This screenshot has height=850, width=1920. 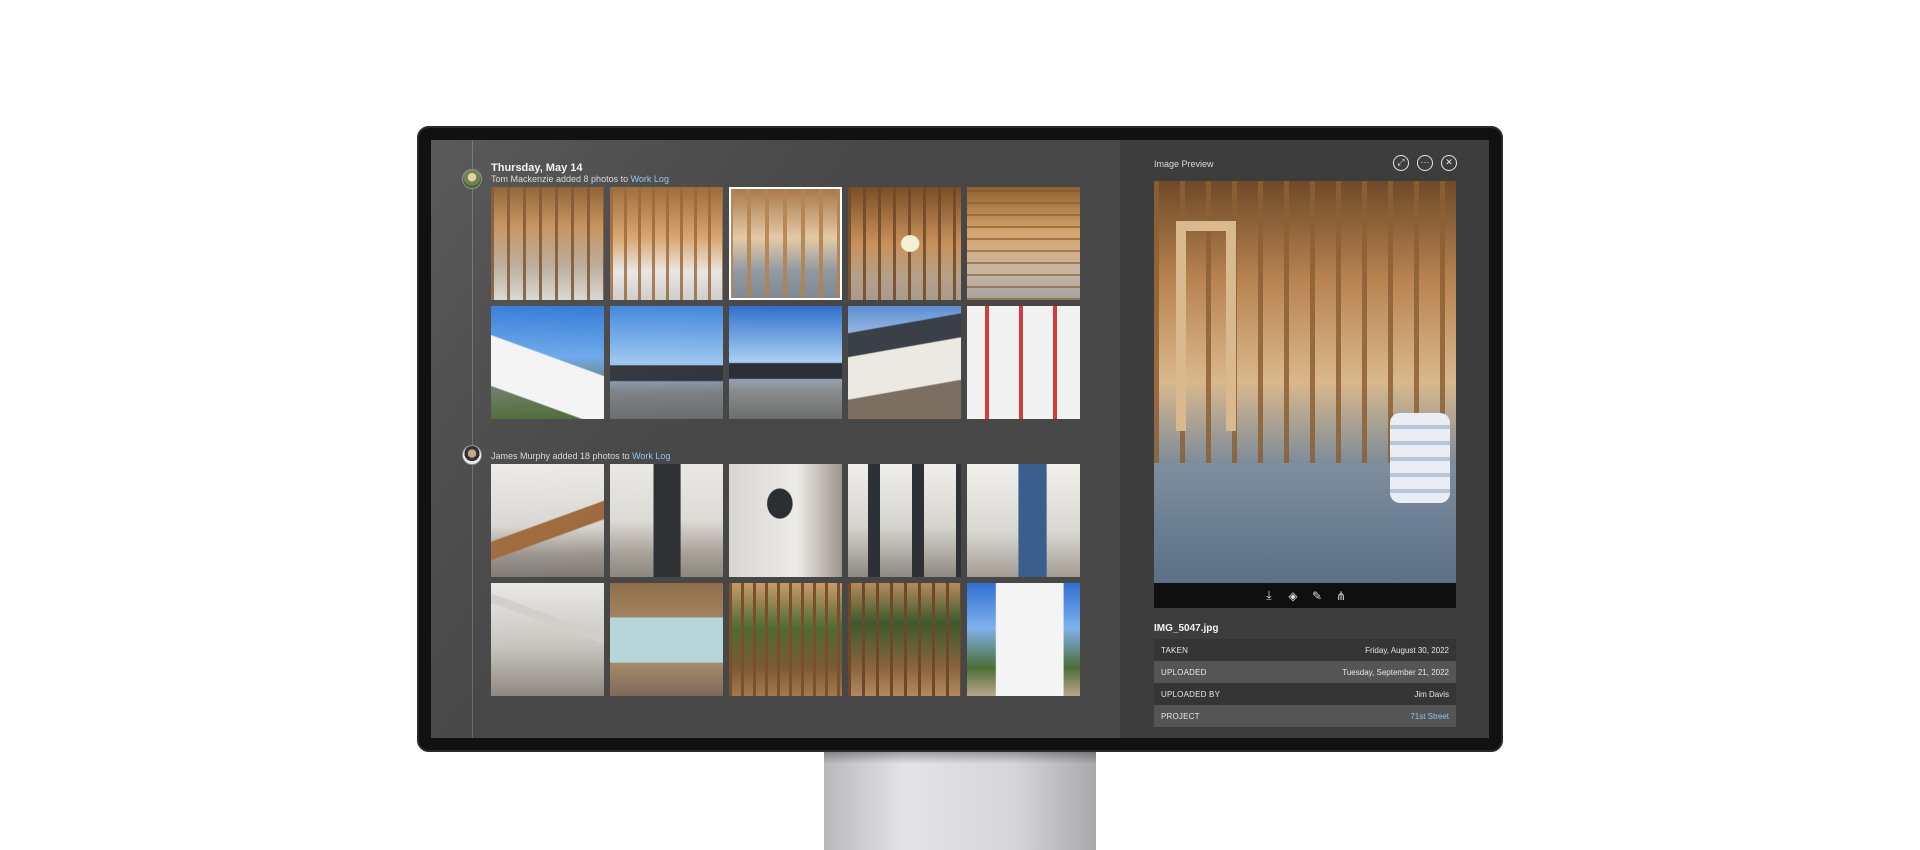 I want to click on download-icon: ⤓, so click(x=1269, y=595).